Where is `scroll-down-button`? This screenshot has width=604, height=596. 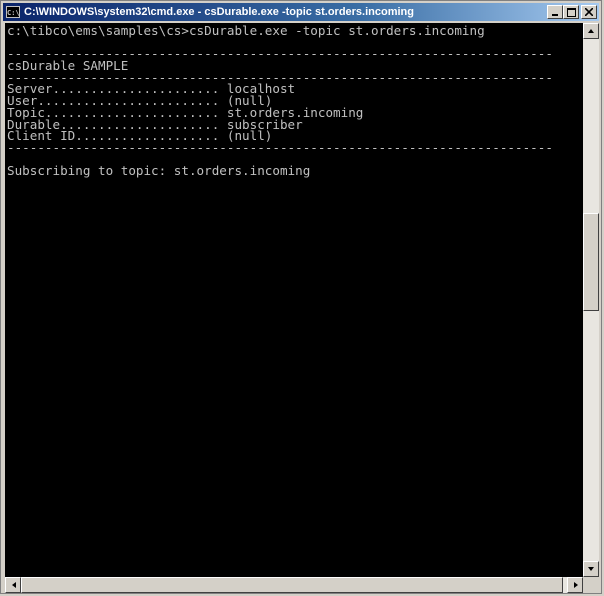 scroll-down-button is located at coordinates (591, 569).